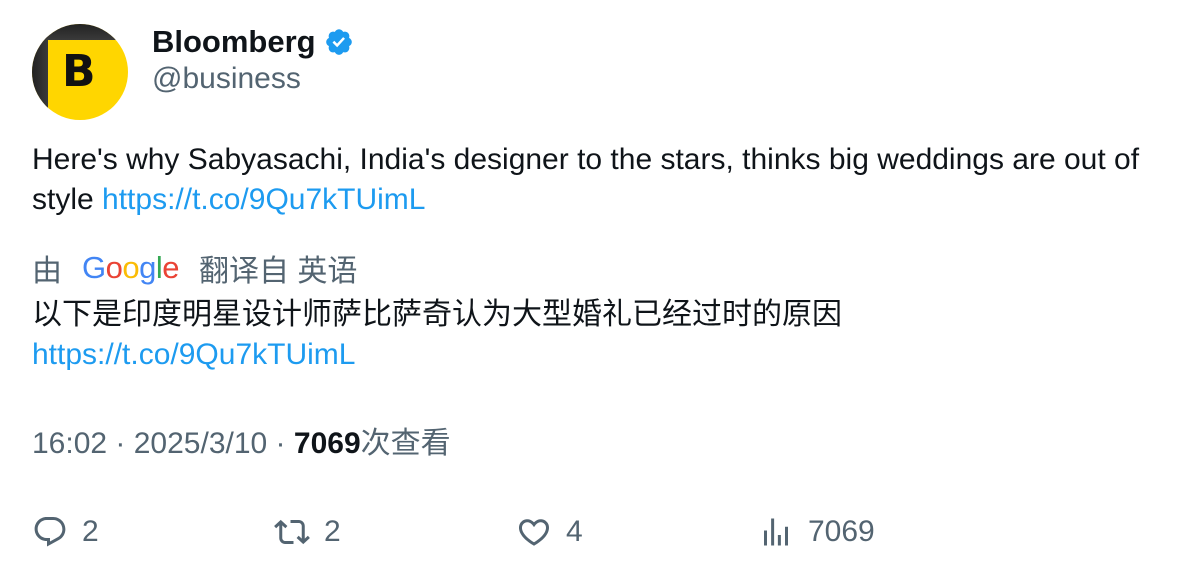  Describe the element at coordinates (574, 531) in the screenshot. I see `like-count: 4` at that location.